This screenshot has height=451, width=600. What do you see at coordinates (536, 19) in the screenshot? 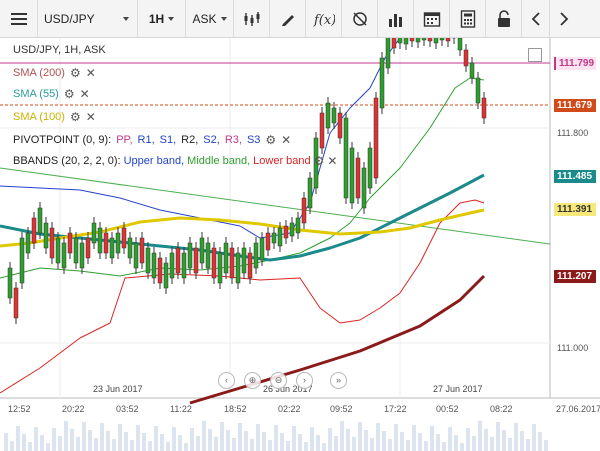
I see `scroll-left-button` at bounding box center [536, 19].